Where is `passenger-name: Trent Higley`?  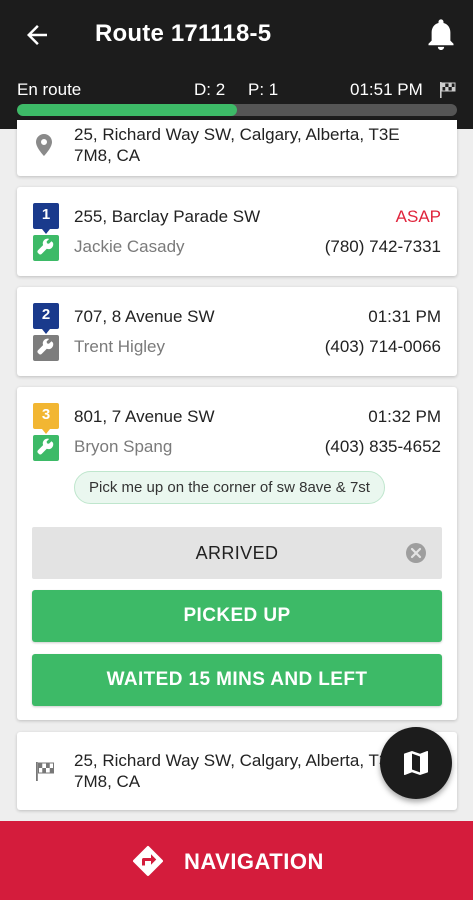 passenger-name: Trent Higley is located at coordinates (120, 346).